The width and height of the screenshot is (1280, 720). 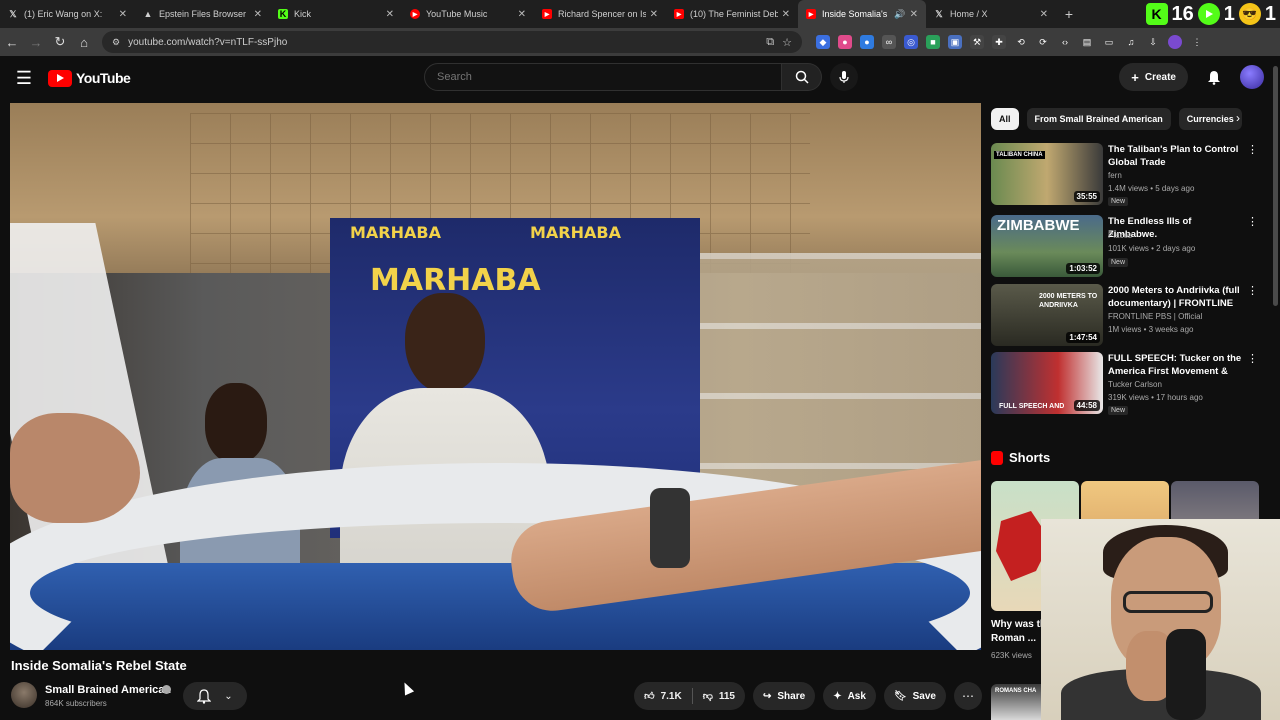 What do you see at coordinates (1175, 42) in the screenshot?
I see `profile-avatar` at bounding box center [1175, 42].